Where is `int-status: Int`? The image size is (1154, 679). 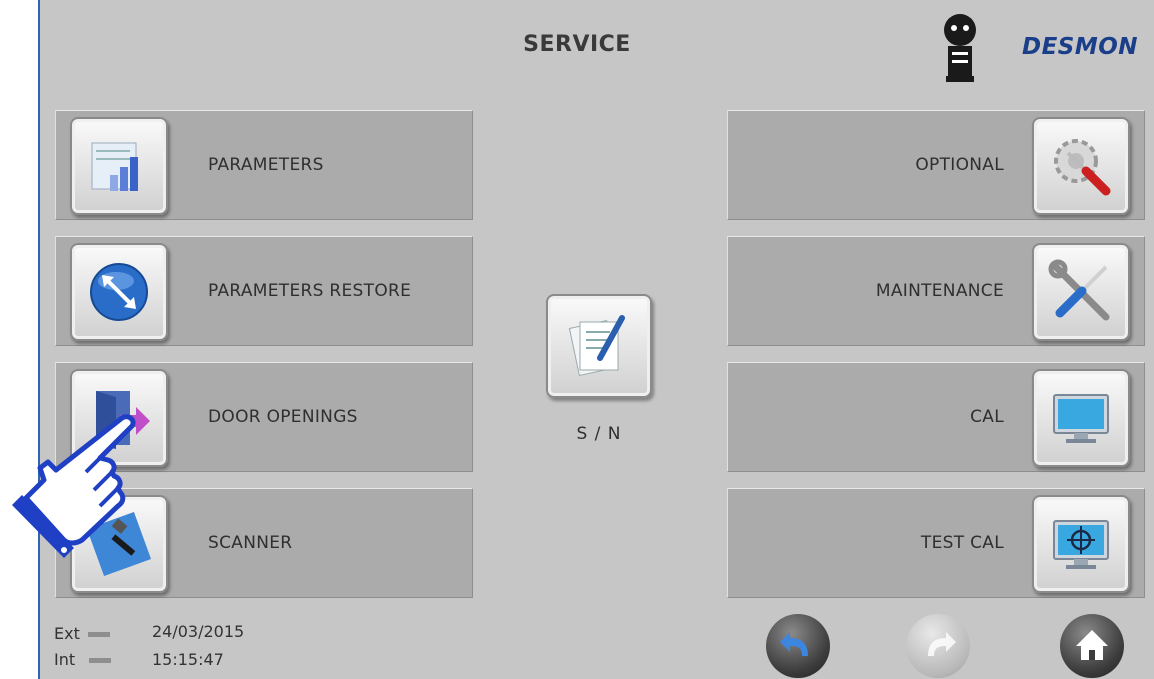 int-status: Int is located at coordinates (83, 659).